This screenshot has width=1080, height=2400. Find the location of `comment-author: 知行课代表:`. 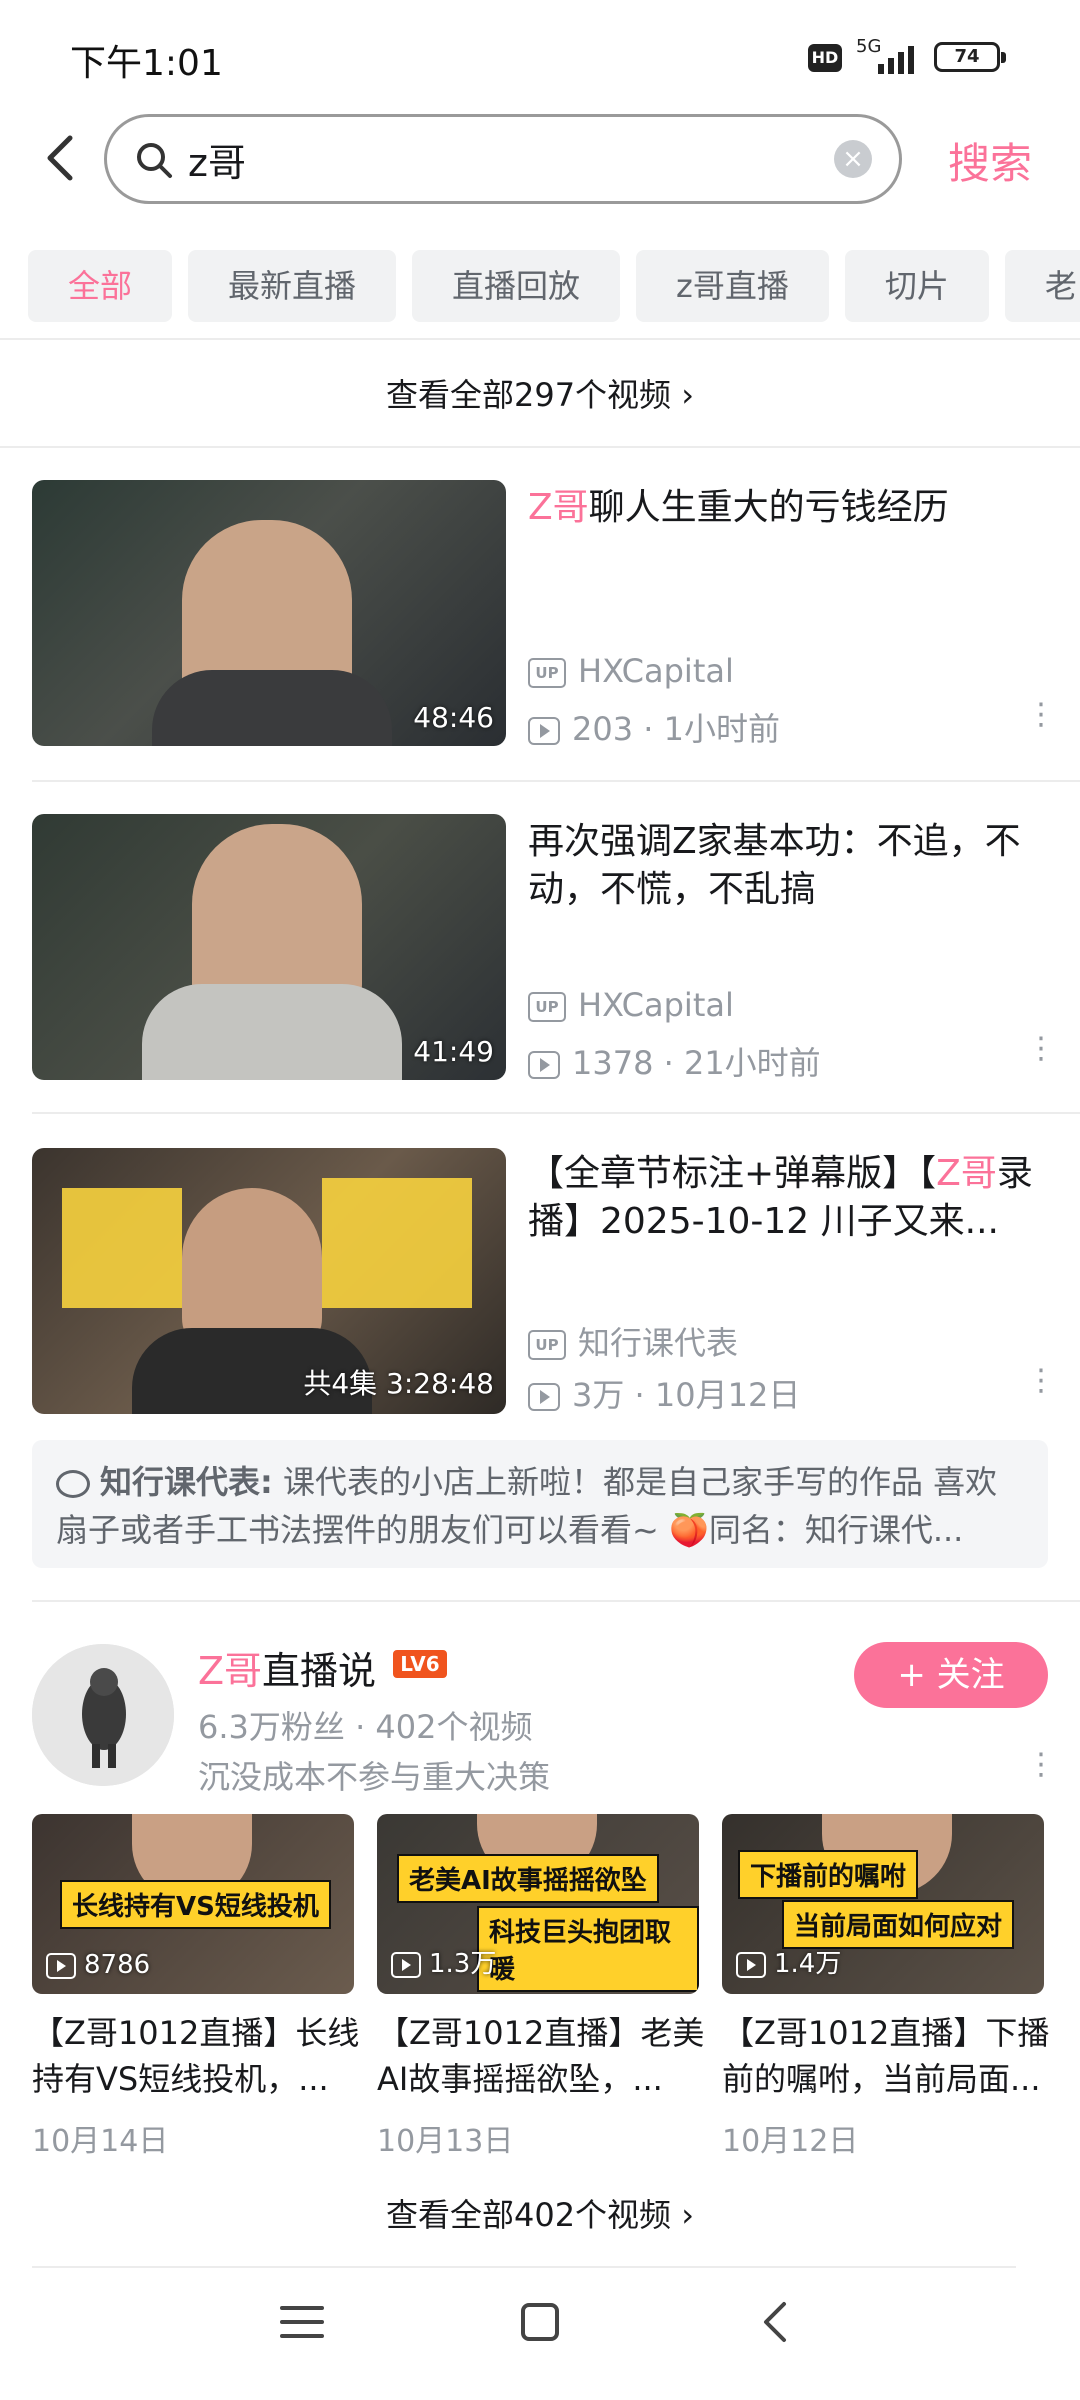

comment-author: 知行课代表: is located at coordinates (186, 1482).